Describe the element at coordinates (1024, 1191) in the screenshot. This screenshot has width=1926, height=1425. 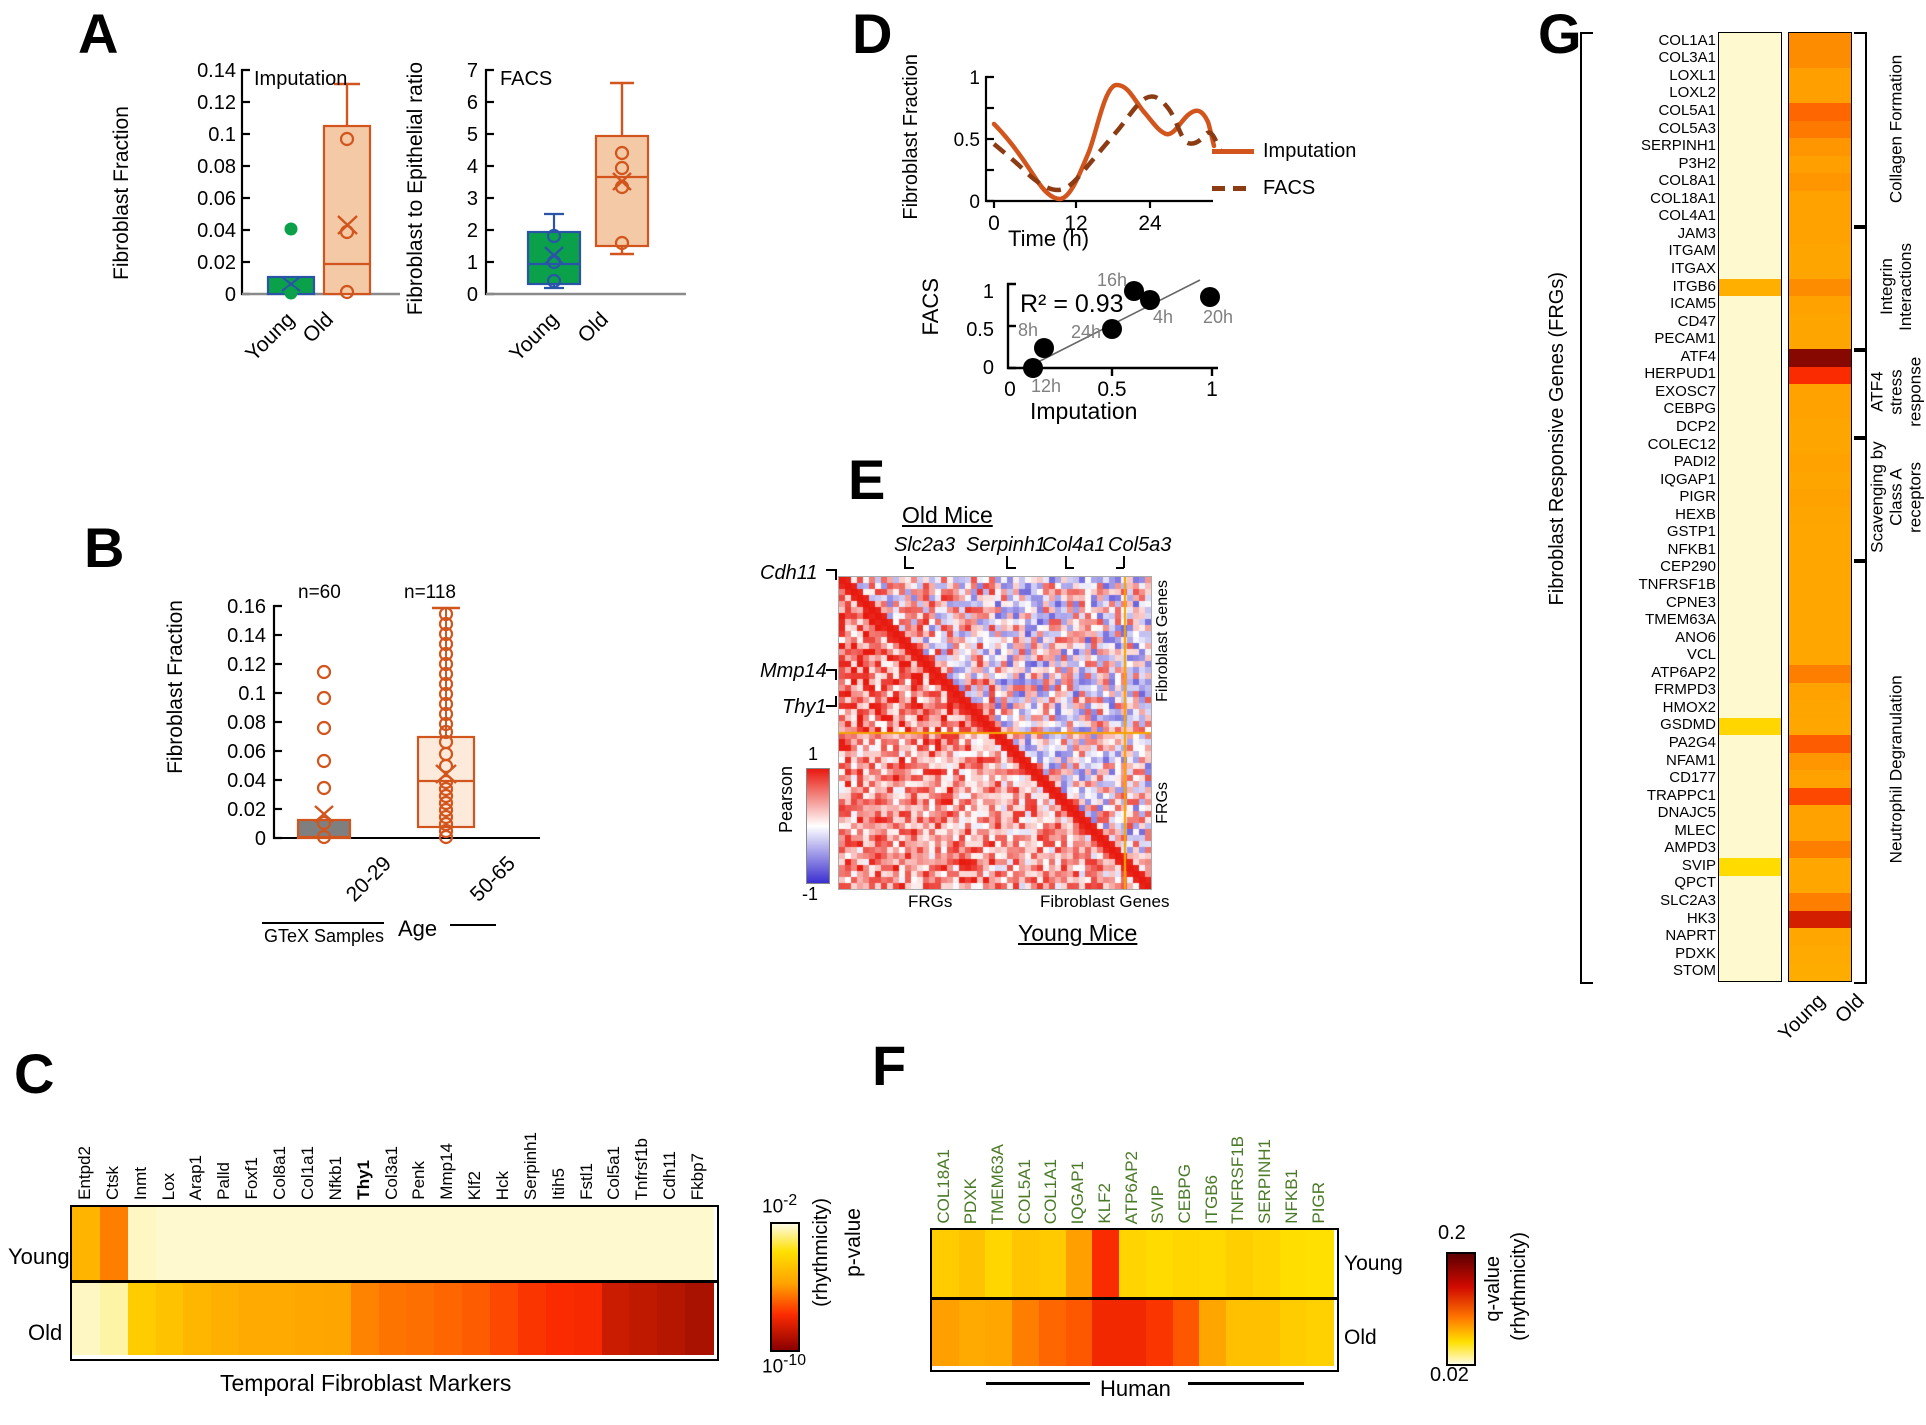
I see `panel-f-gene-label: COL5A1` at that location.